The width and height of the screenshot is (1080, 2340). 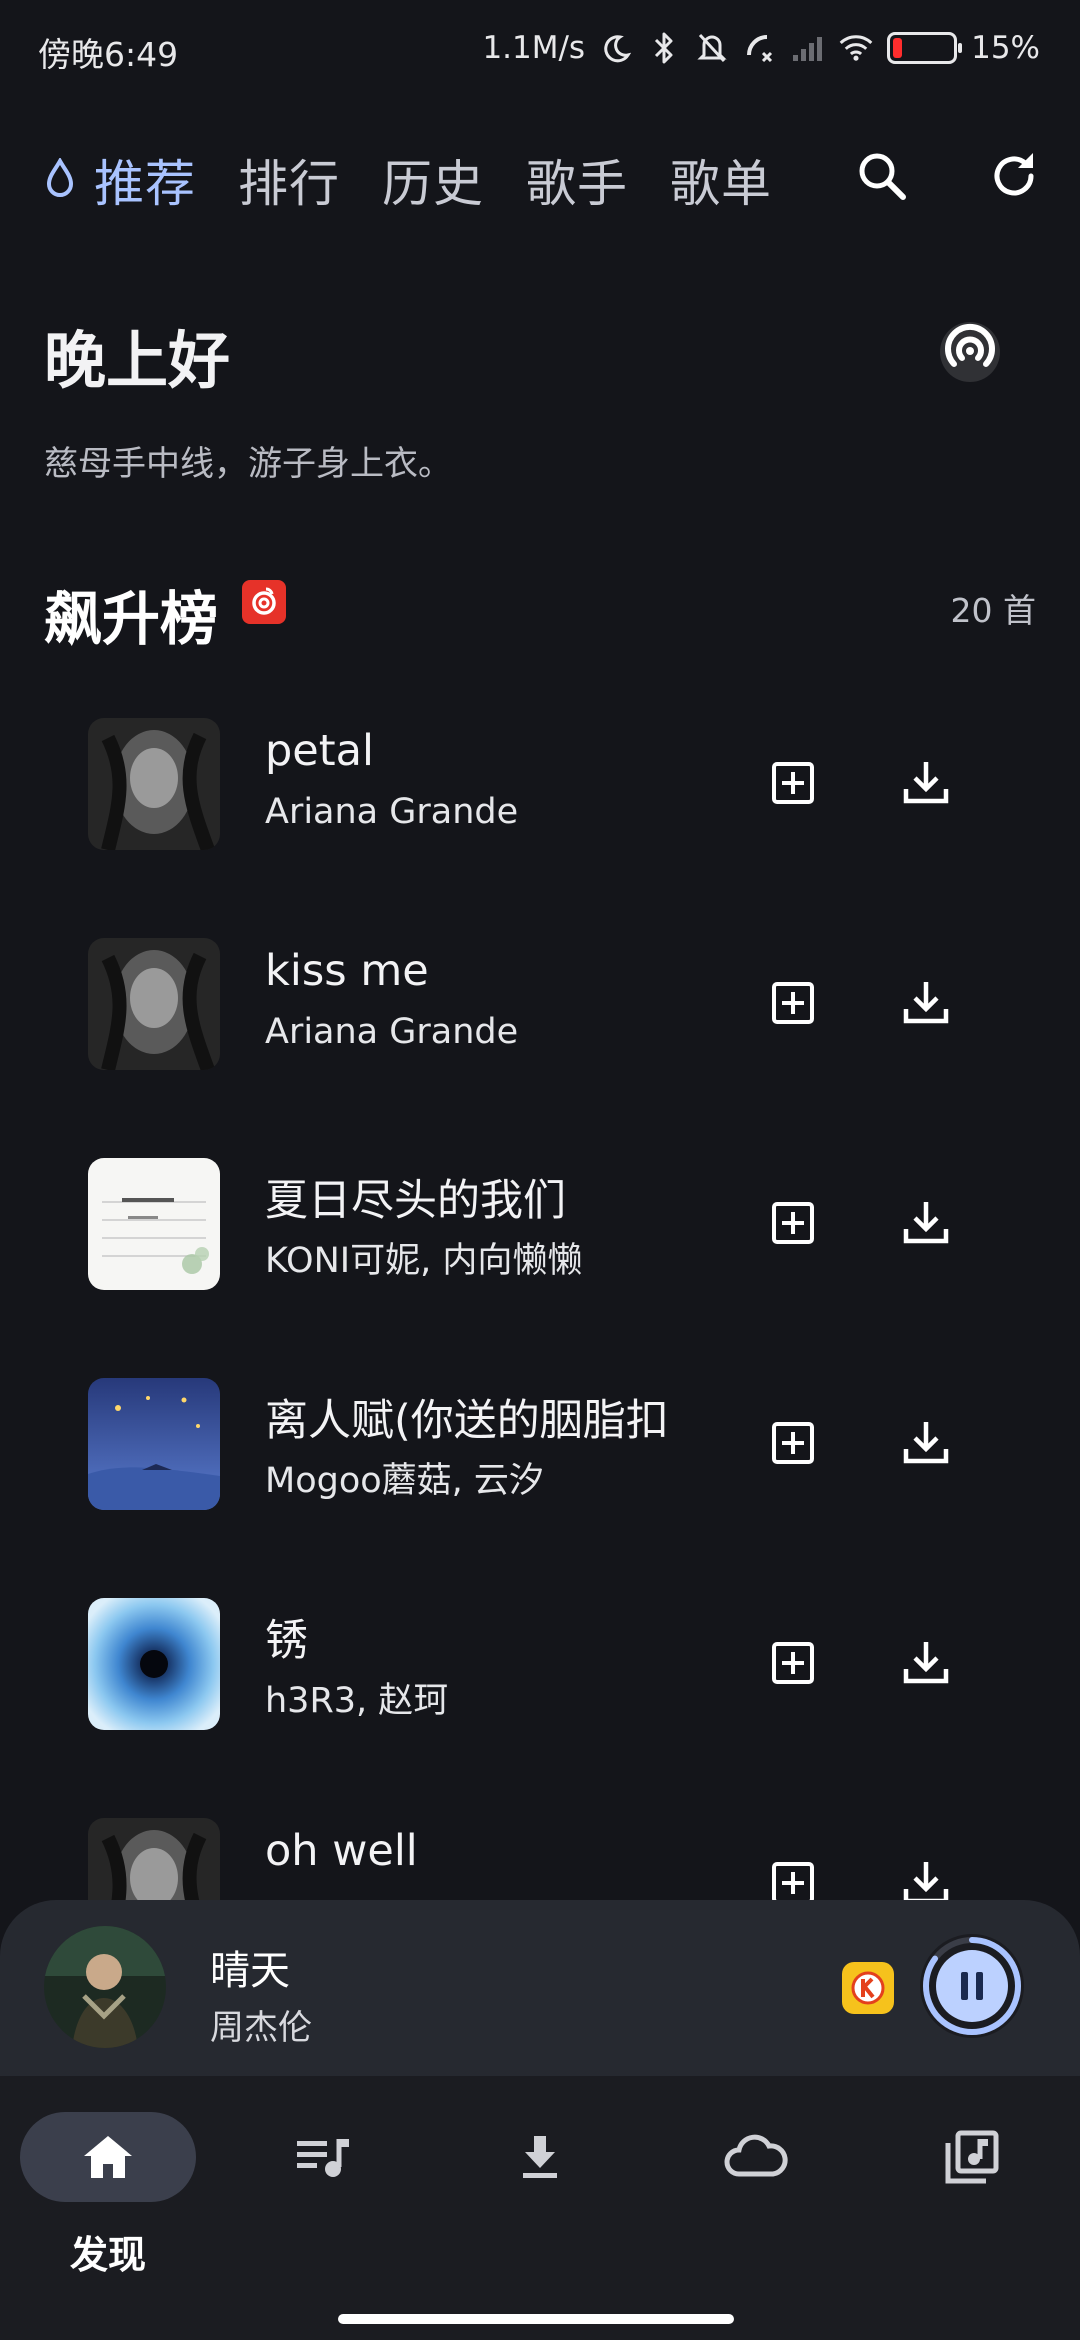 What do you see at coordinates (145, 180) in the screenshot?
I see `tab-recommend: 推荐` at bounding box center [145, 180].